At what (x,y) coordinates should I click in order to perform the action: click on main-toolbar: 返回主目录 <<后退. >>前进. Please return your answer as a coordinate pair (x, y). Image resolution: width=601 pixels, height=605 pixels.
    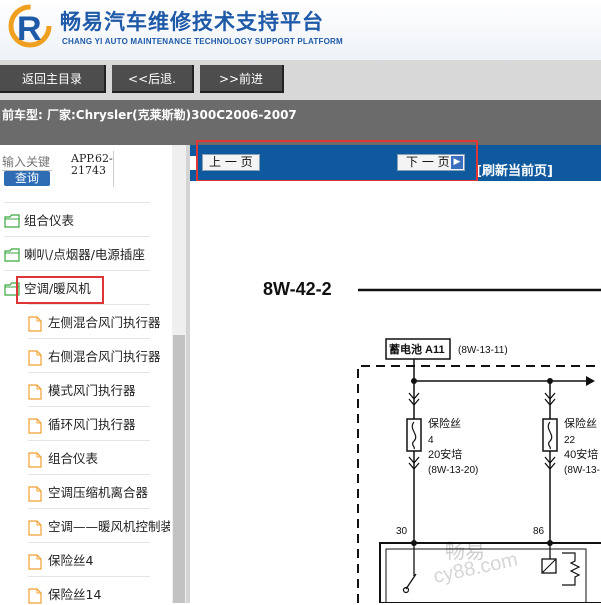
    Looking at the image, I should click on (300, 80).